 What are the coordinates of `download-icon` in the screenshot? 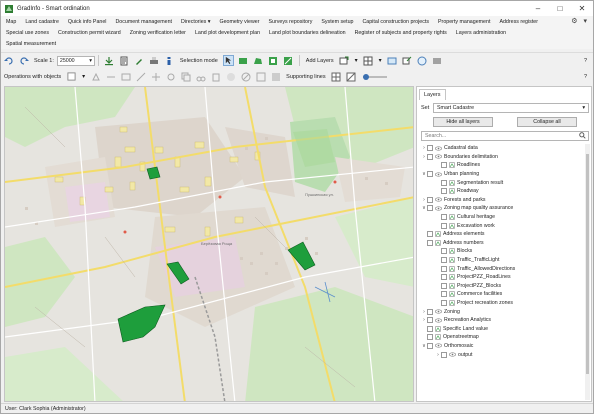 It's located at (109, 60).